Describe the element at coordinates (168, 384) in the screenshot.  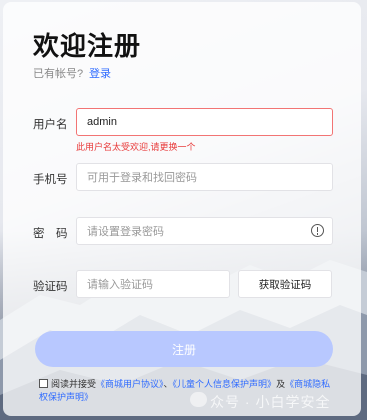
I see `agree-sep: 、` at that location.